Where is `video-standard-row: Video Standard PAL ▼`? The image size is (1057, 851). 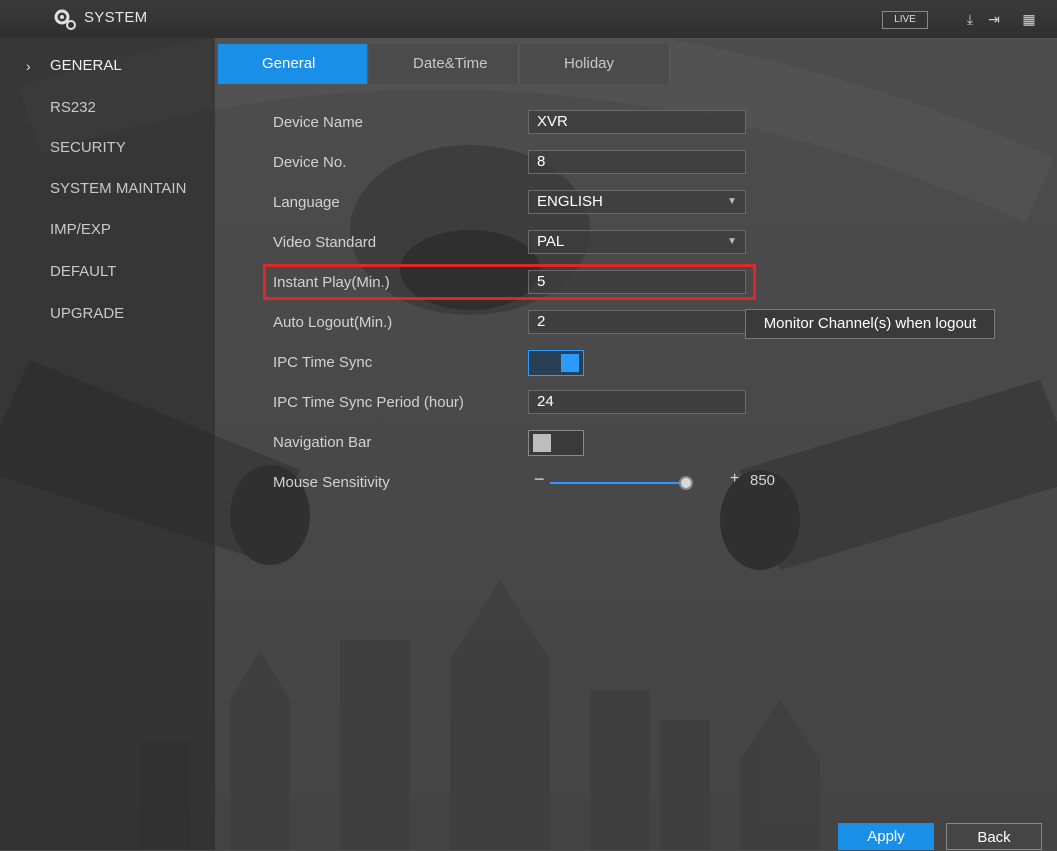 video-standard-row: Video Standard PAL ▼ is located at coordinates (633, 243).